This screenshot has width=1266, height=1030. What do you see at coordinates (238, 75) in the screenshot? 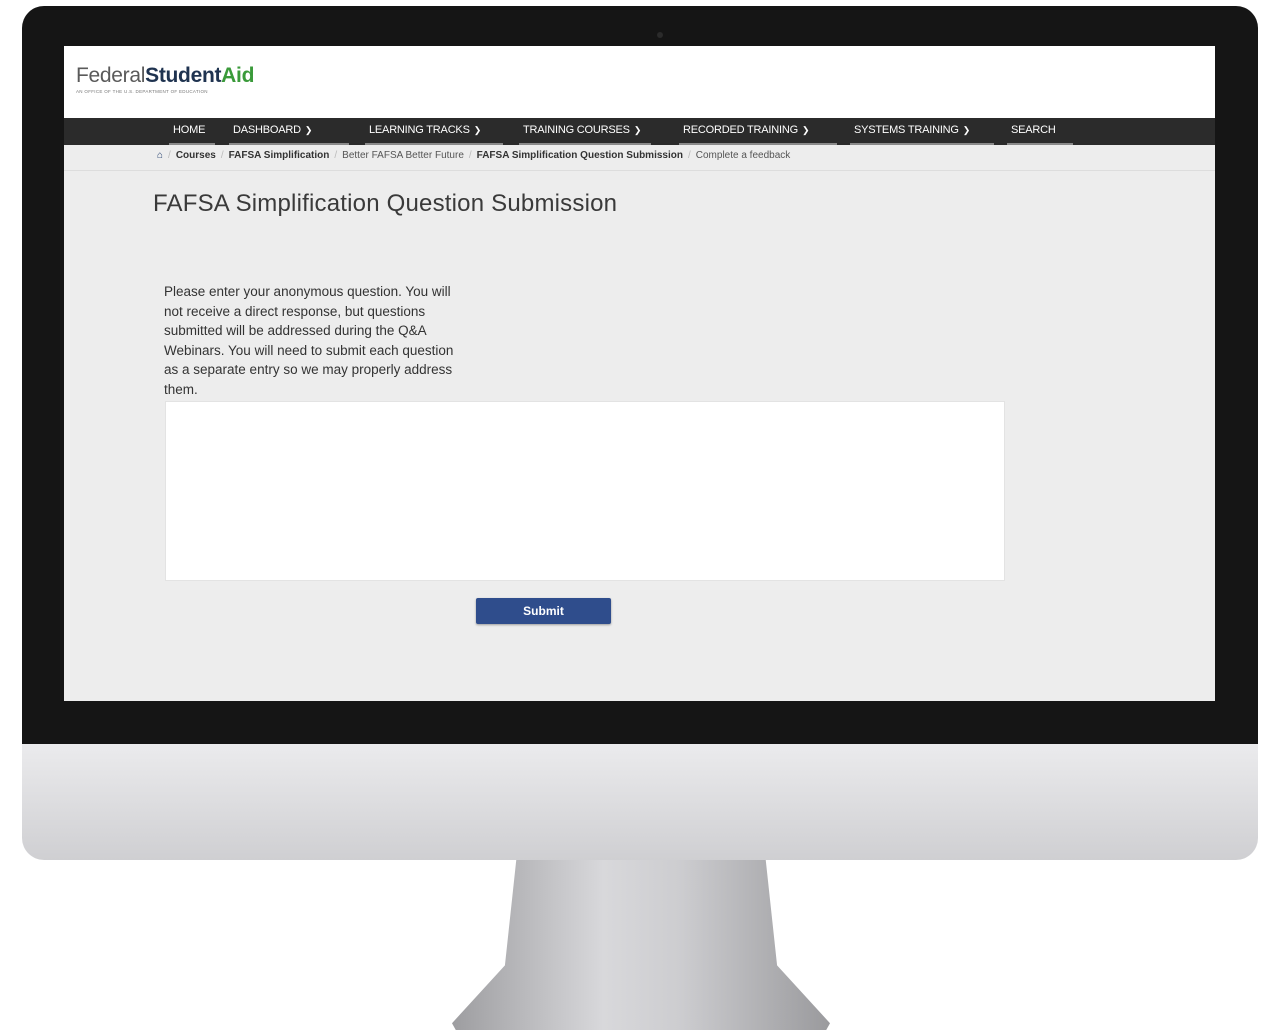
I see `logo-word-aid: Aid` at bounding box center [238, 75].